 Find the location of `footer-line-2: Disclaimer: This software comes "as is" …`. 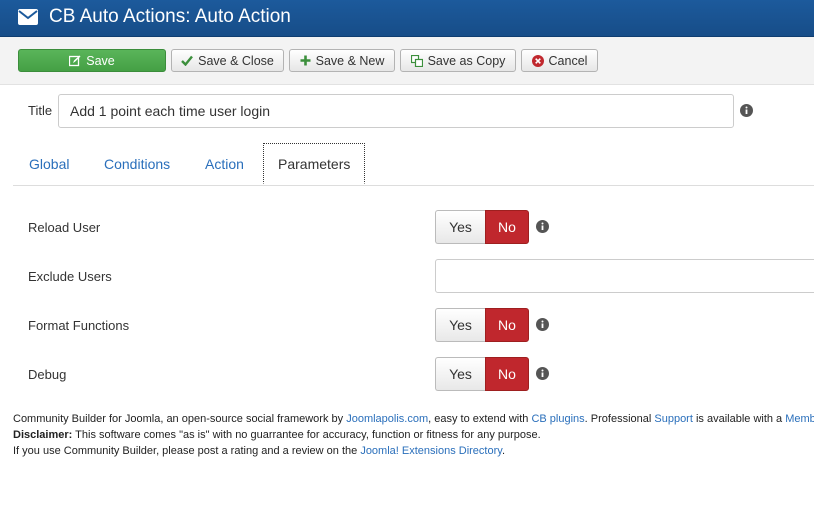

footer-line-2: Disclaimer: This software comes "as is" … is located at coordinates (413, 435).